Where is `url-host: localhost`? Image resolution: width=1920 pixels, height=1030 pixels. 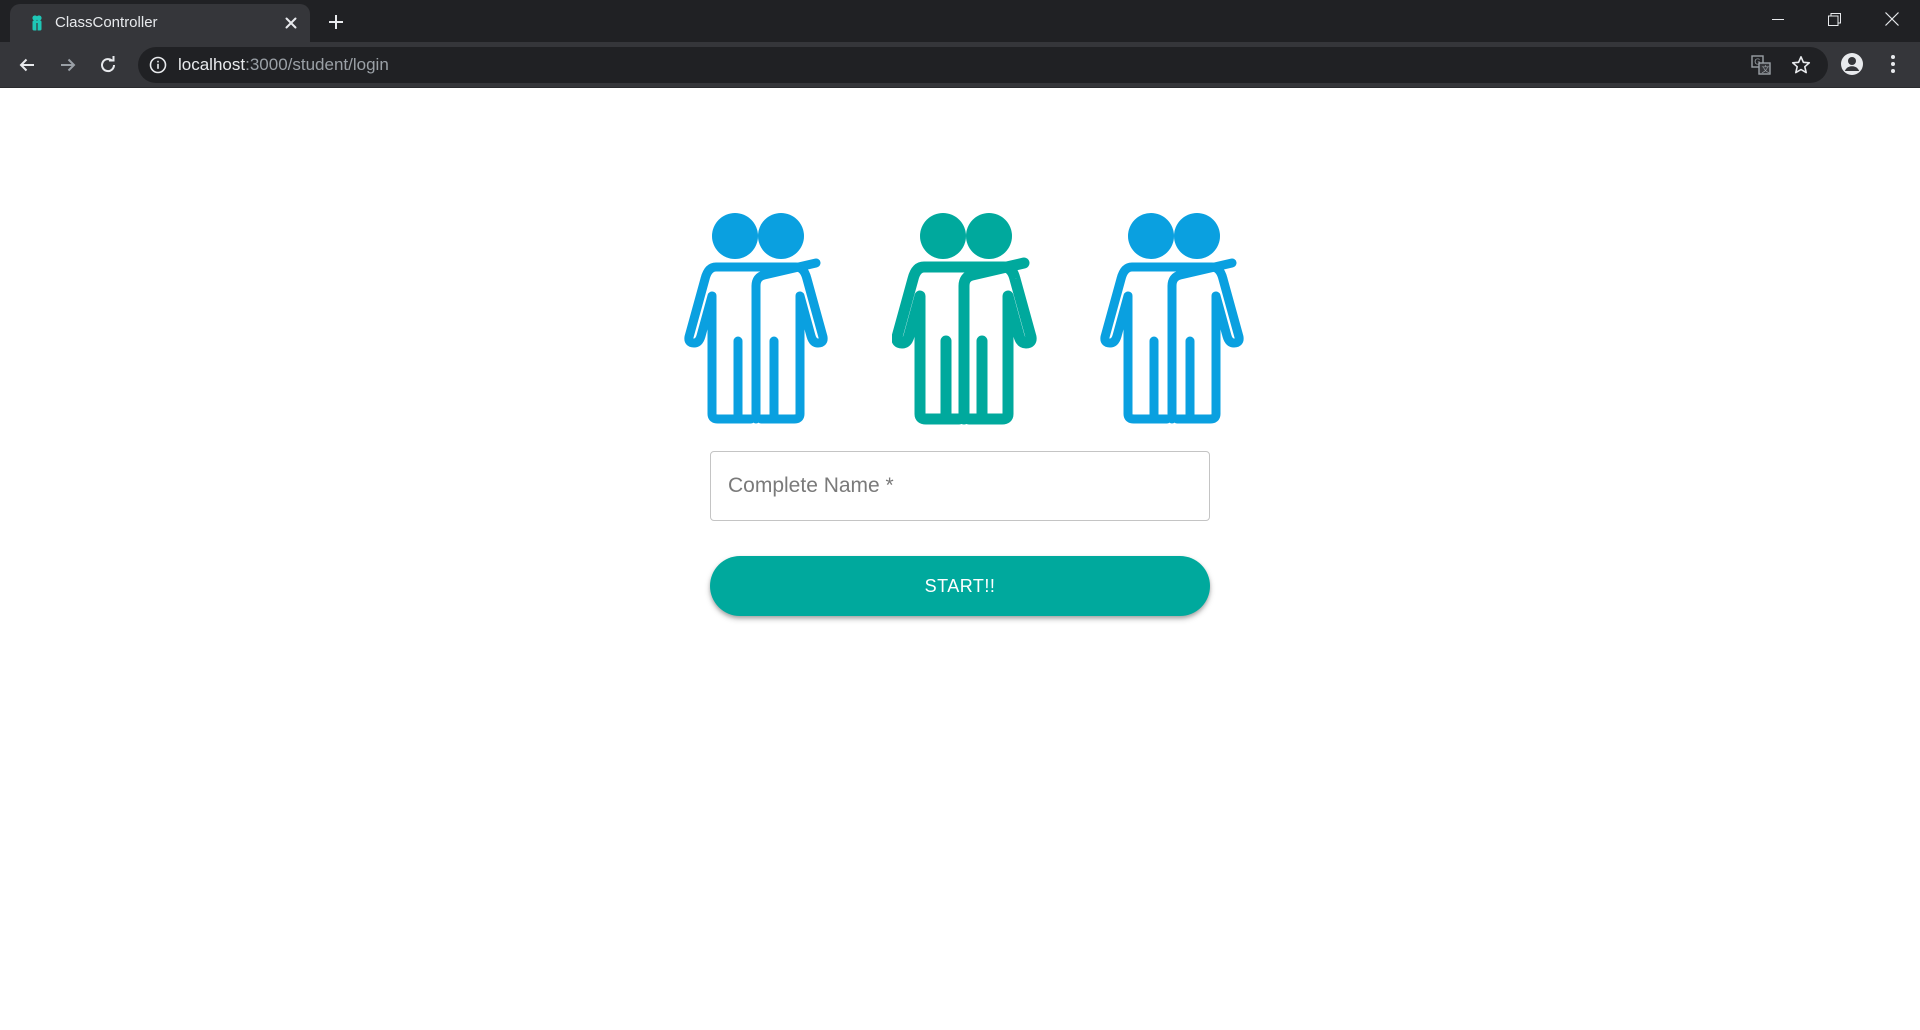
url-host: localhost is located at coordinates (212, 64).